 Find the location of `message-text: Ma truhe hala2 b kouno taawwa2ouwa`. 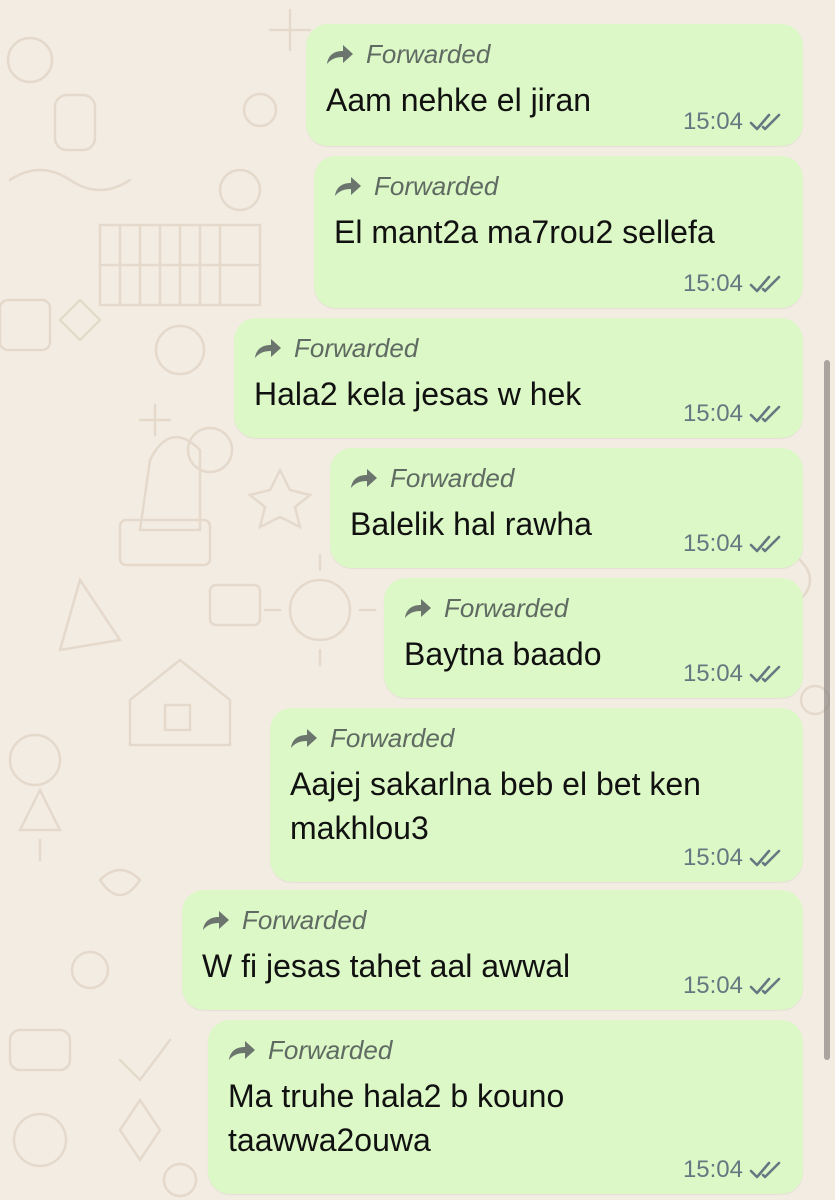

message-text: Ma truhe hala2 b kouno taawwa2ouwa is located at coordinates (396, 1118).